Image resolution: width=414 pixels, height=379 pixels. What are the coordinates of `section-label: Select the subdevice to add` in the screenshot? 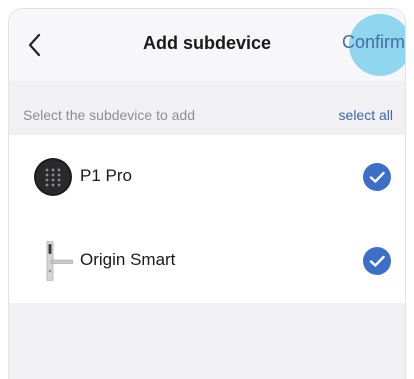 It's located at (109, 115).